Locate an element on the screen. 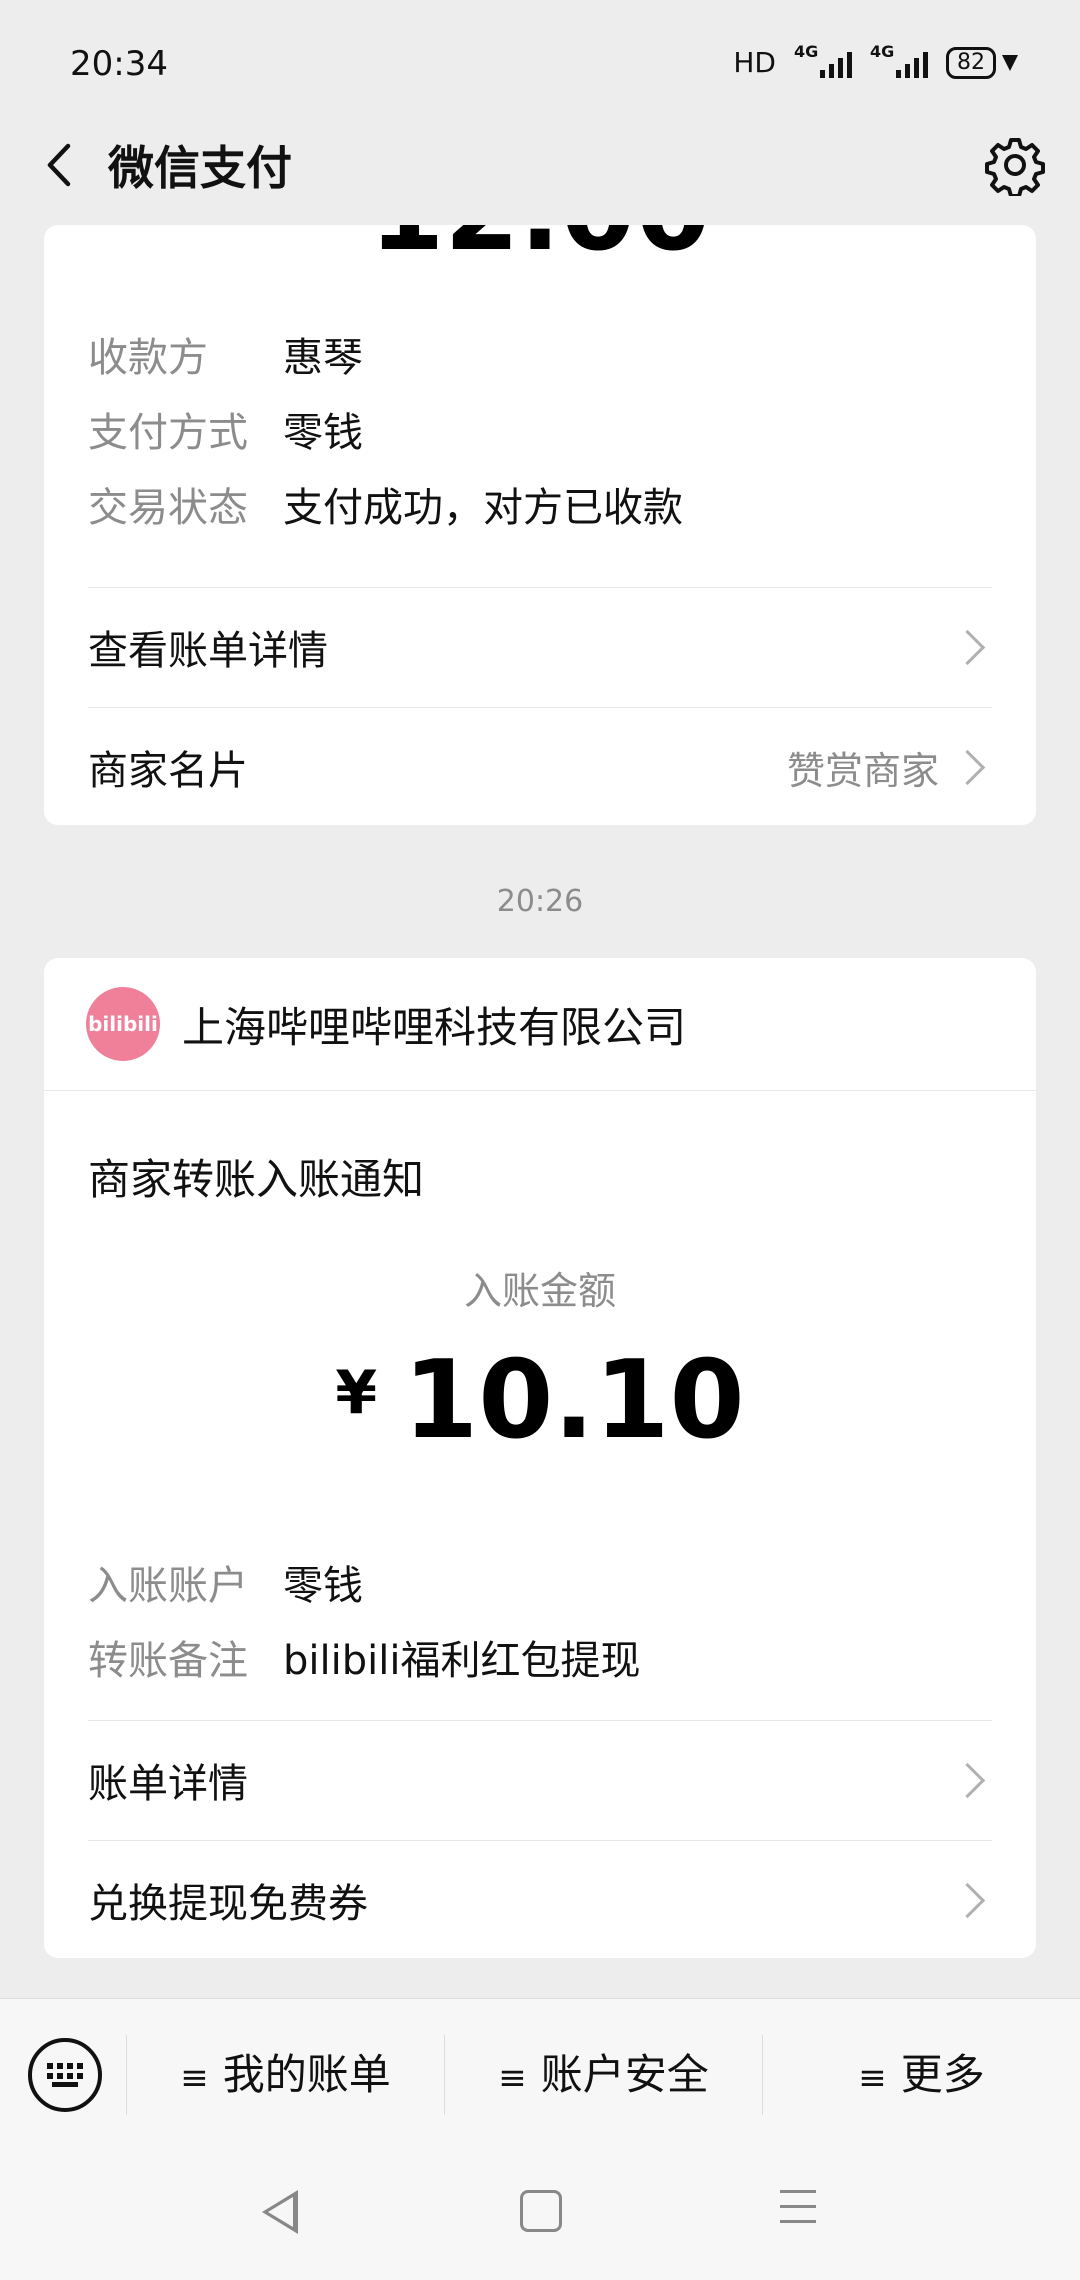 Image resolution: width=1080 pixels, height=2280 pixels. charging-icon is located at coordinates (1010, 62).